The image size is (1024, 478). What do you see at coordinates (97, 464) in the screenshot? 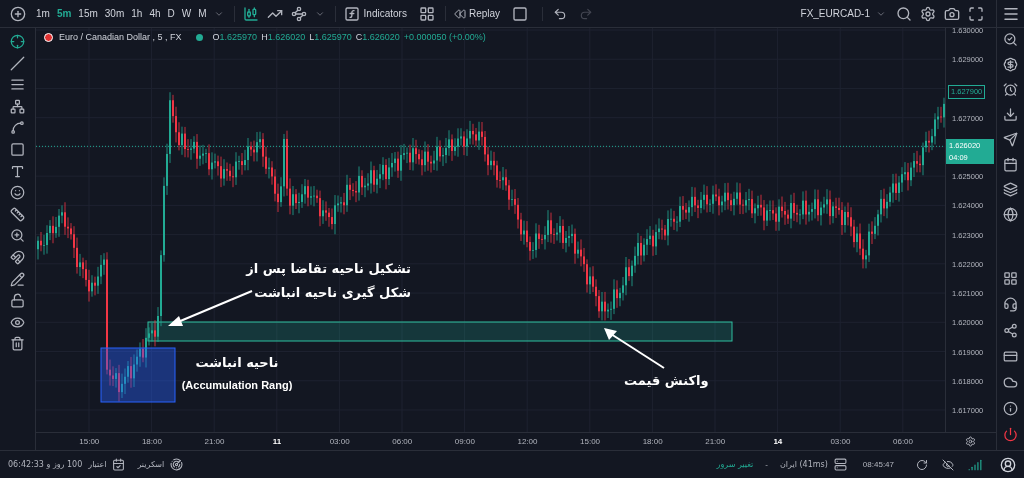
I see `credit-label: اعتبار` at bounding box center [97, 464].